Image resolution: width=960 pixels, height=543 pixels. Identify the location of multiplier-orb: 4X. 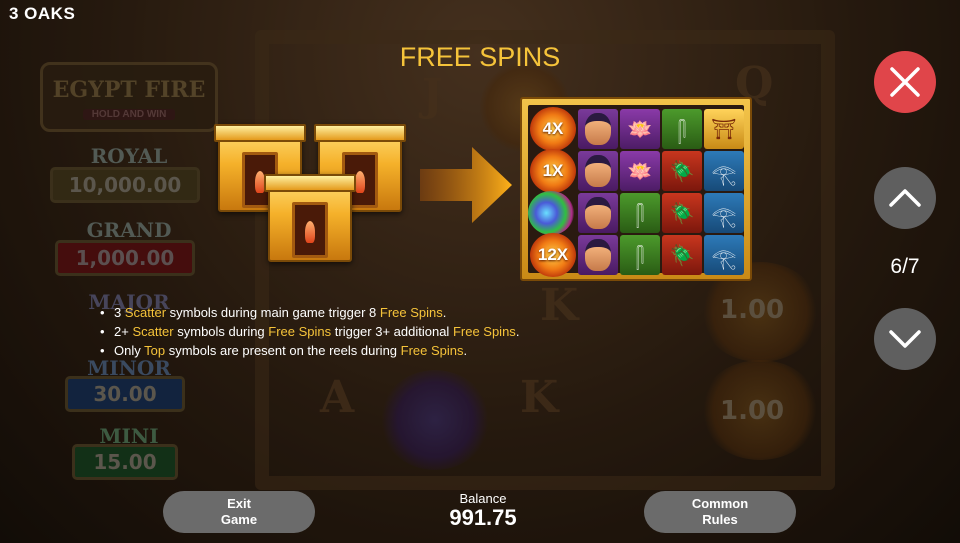
(553, 129).